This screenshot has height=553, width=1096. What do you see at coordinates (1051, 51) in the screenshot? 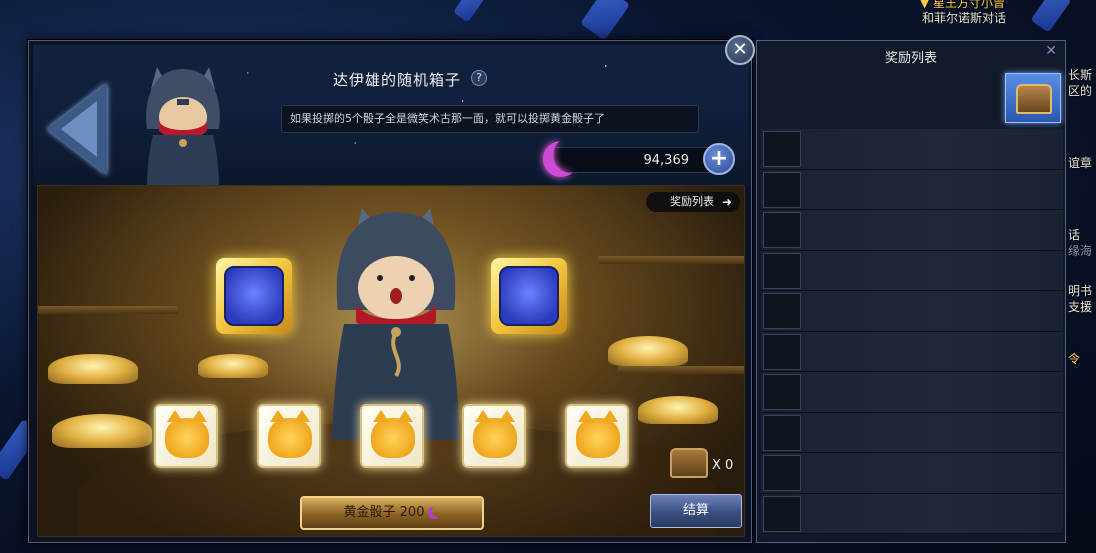
I see `close-icon: ✕` at bounding box center [1051, 51].